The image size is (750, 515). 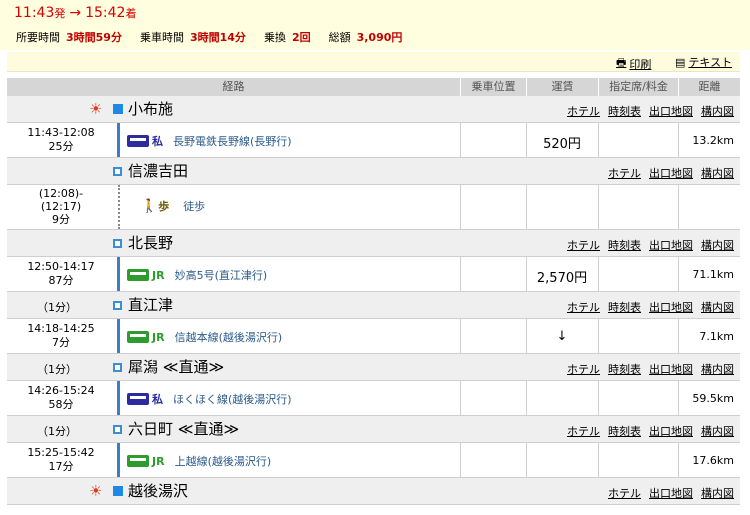 What do you see at coordinates (526, 398) in the screenshot?
I see `fare-cell` at bounding box center [526, 398].